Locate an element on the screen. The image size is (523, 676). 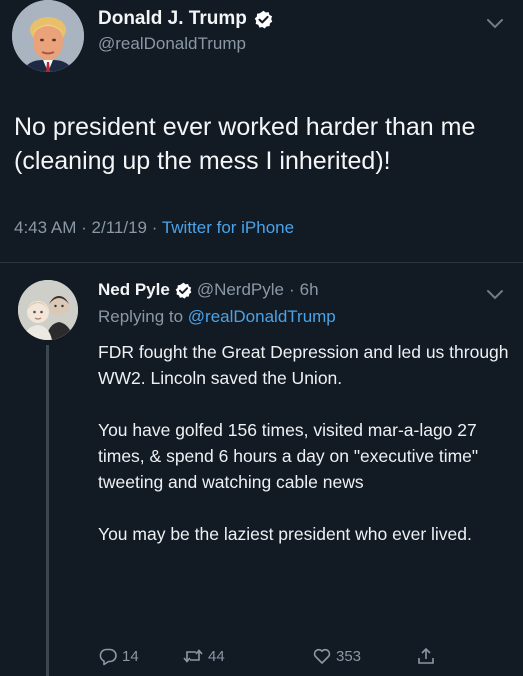
reply-bubble-icon is located at coordinates (108, 656).